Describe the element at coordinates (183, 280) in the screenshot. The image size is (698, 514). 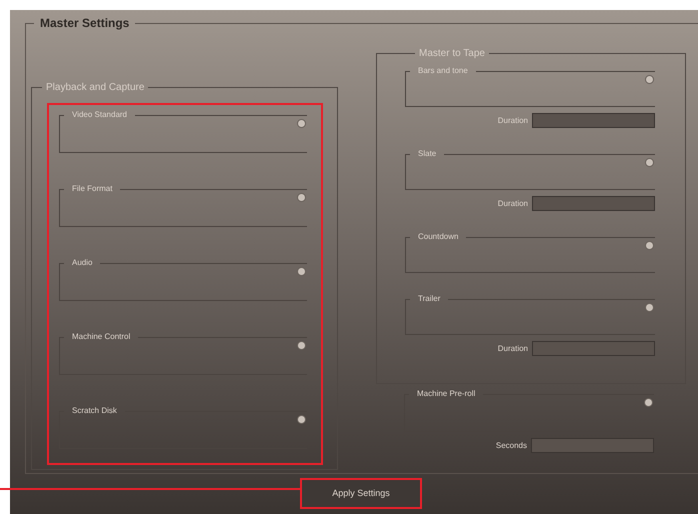
I see `dropdown: Audio` at that location.